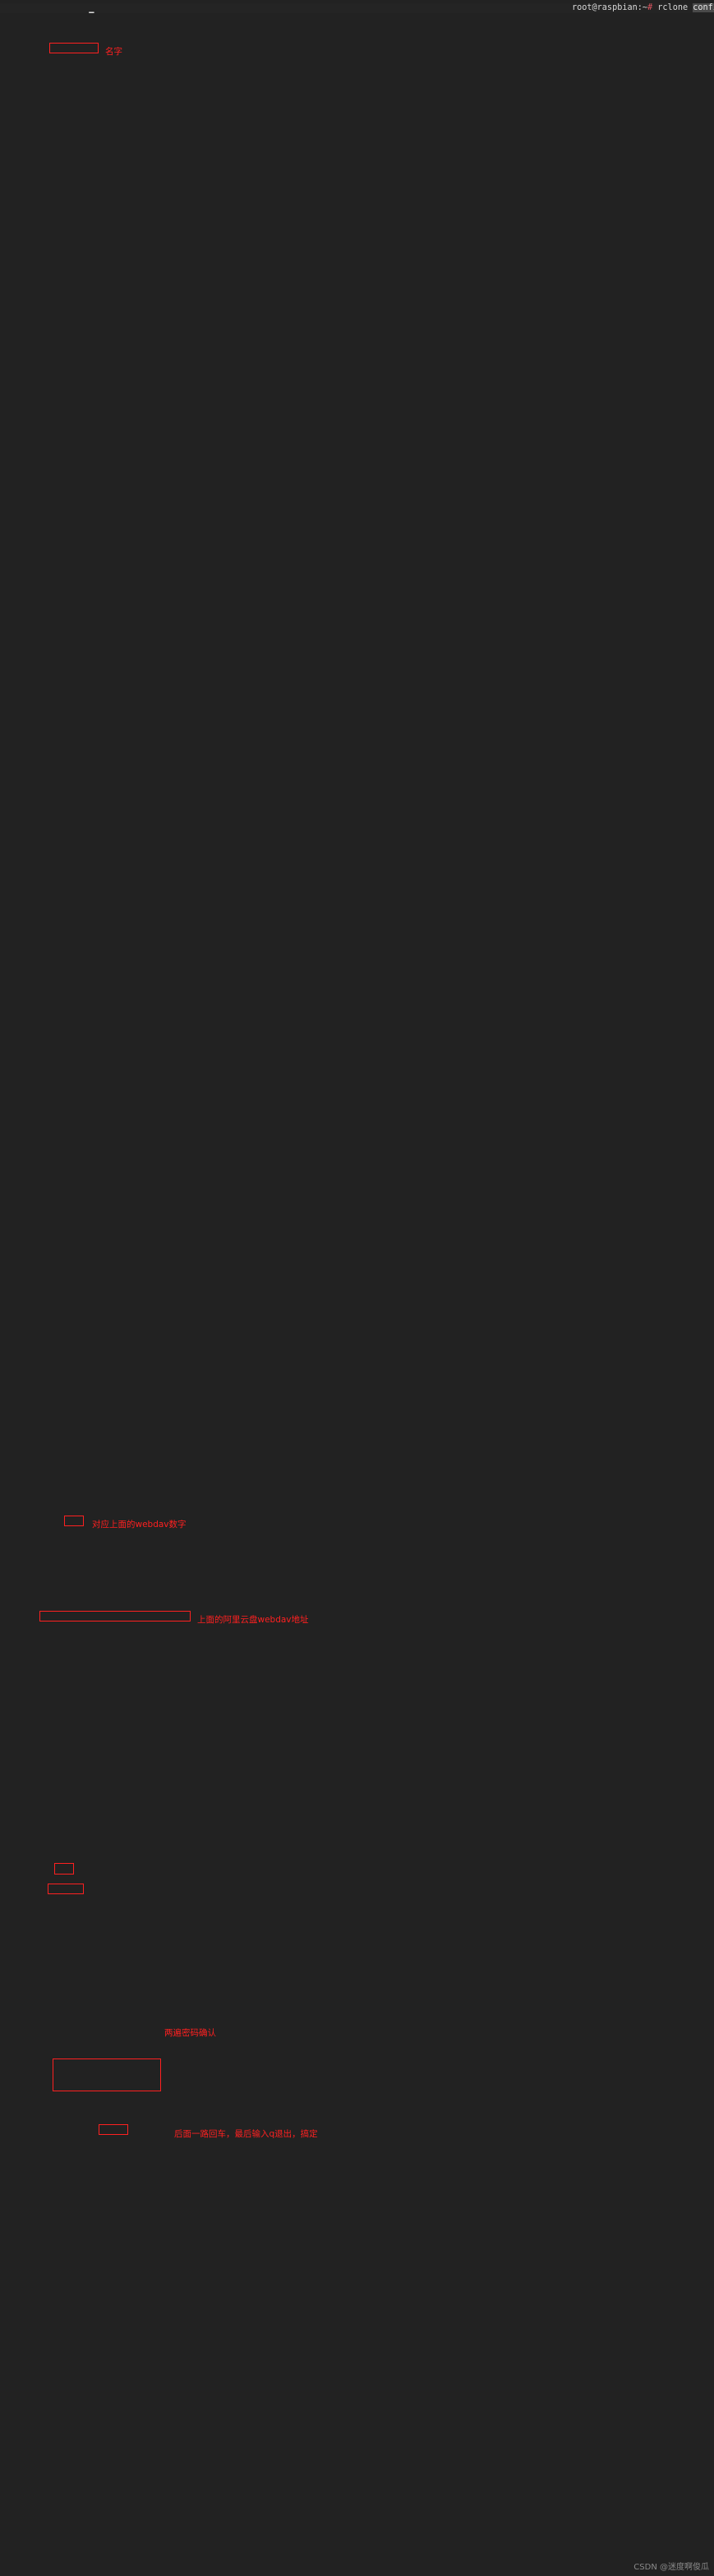 This screenshot has height=2576, width=714. I want to click on name-note: 名字, so click(113, 52).